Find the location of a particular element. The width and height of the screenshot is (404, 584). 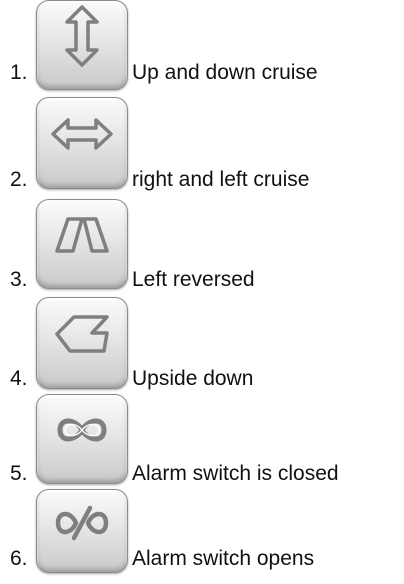

alarm-switch-closed-button is located at coordinates (82, 439).